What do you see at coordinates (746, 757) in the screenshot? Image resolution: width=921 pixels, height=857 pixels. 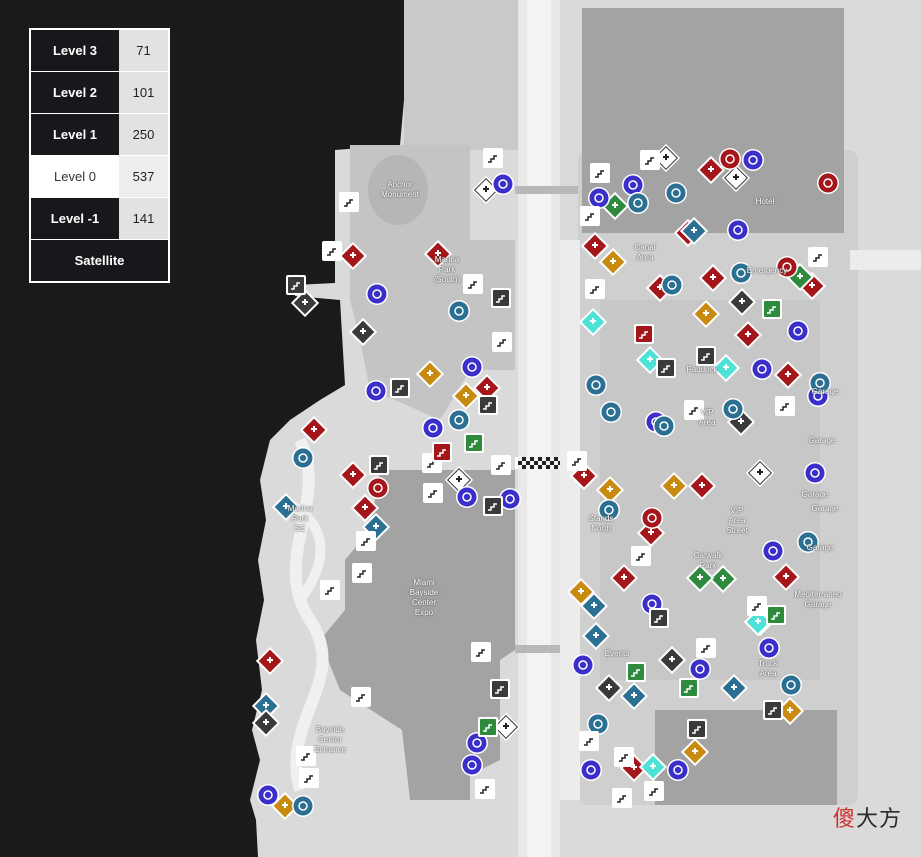 I see `south-building` at bounding box center [746, 757].